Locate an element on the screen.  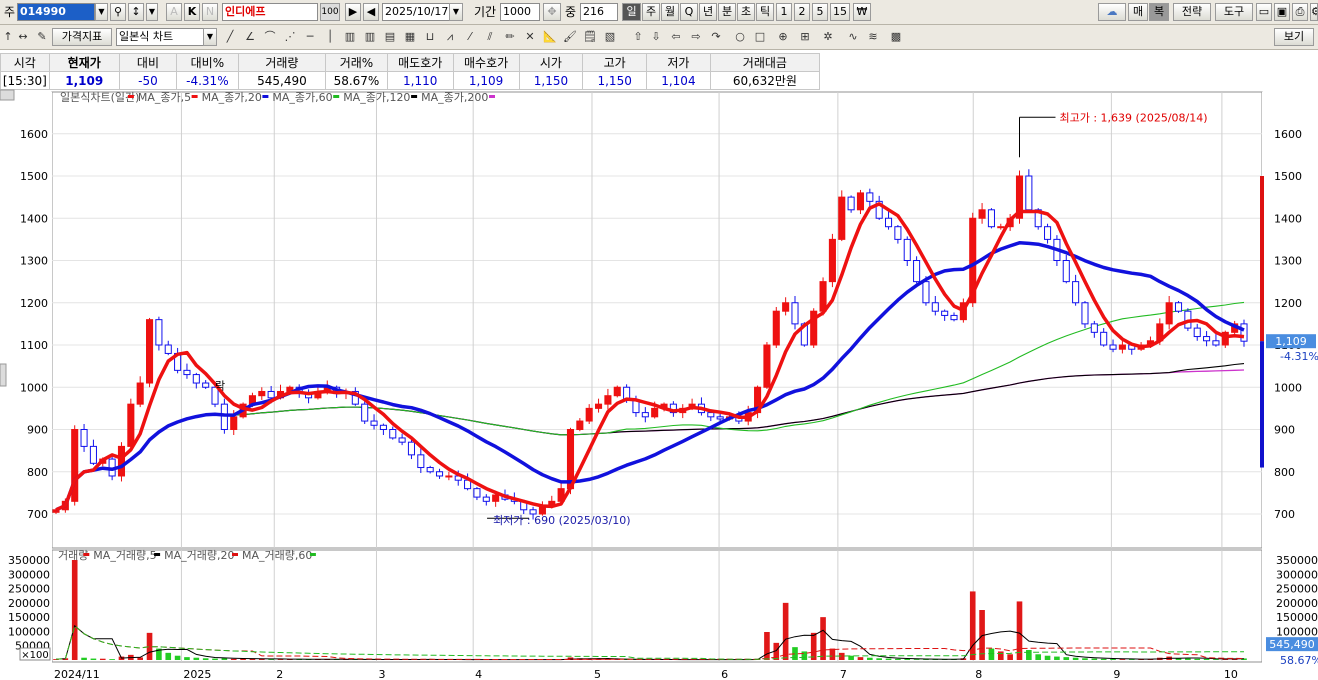
volume-tick-label-left: 100000 is located at coordinates (29, 631).